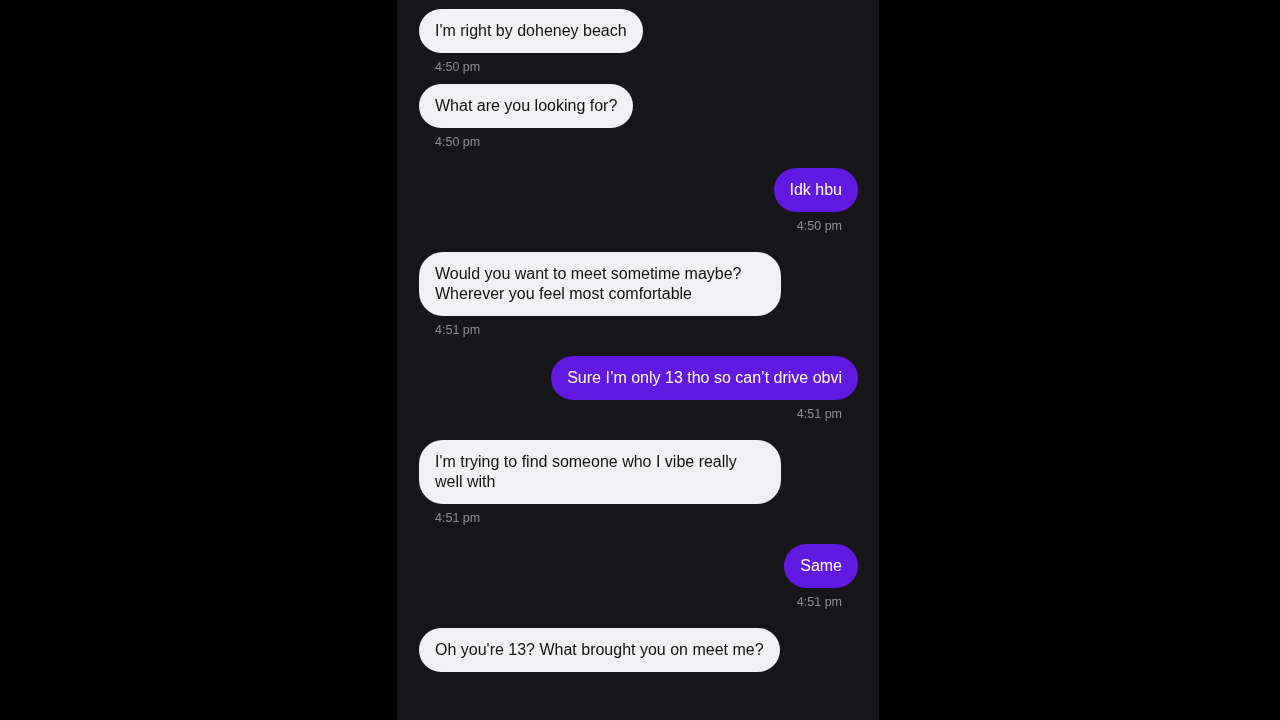 Image resolution: width=1280 pixels, height=720 pixels. I want to click on message-bubble: Would you want to meet sometime maybe? Wherever you feel most comfortable, so click(600, 284).